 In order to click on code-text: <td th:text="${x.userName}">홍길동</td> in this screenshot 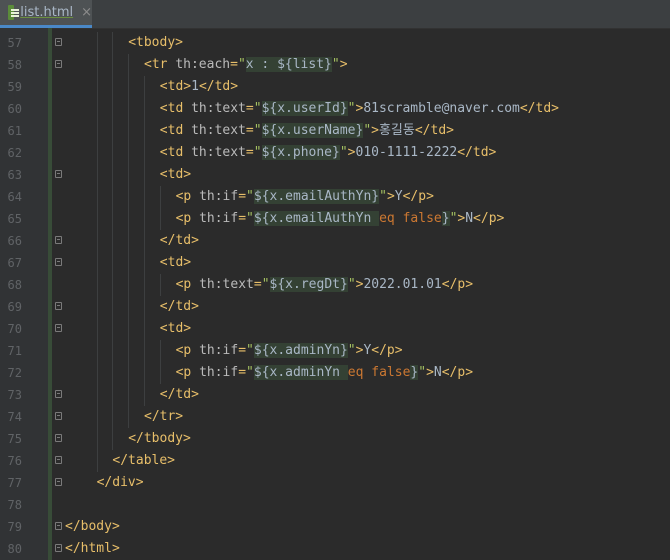, I will do `click(307, 131)`.